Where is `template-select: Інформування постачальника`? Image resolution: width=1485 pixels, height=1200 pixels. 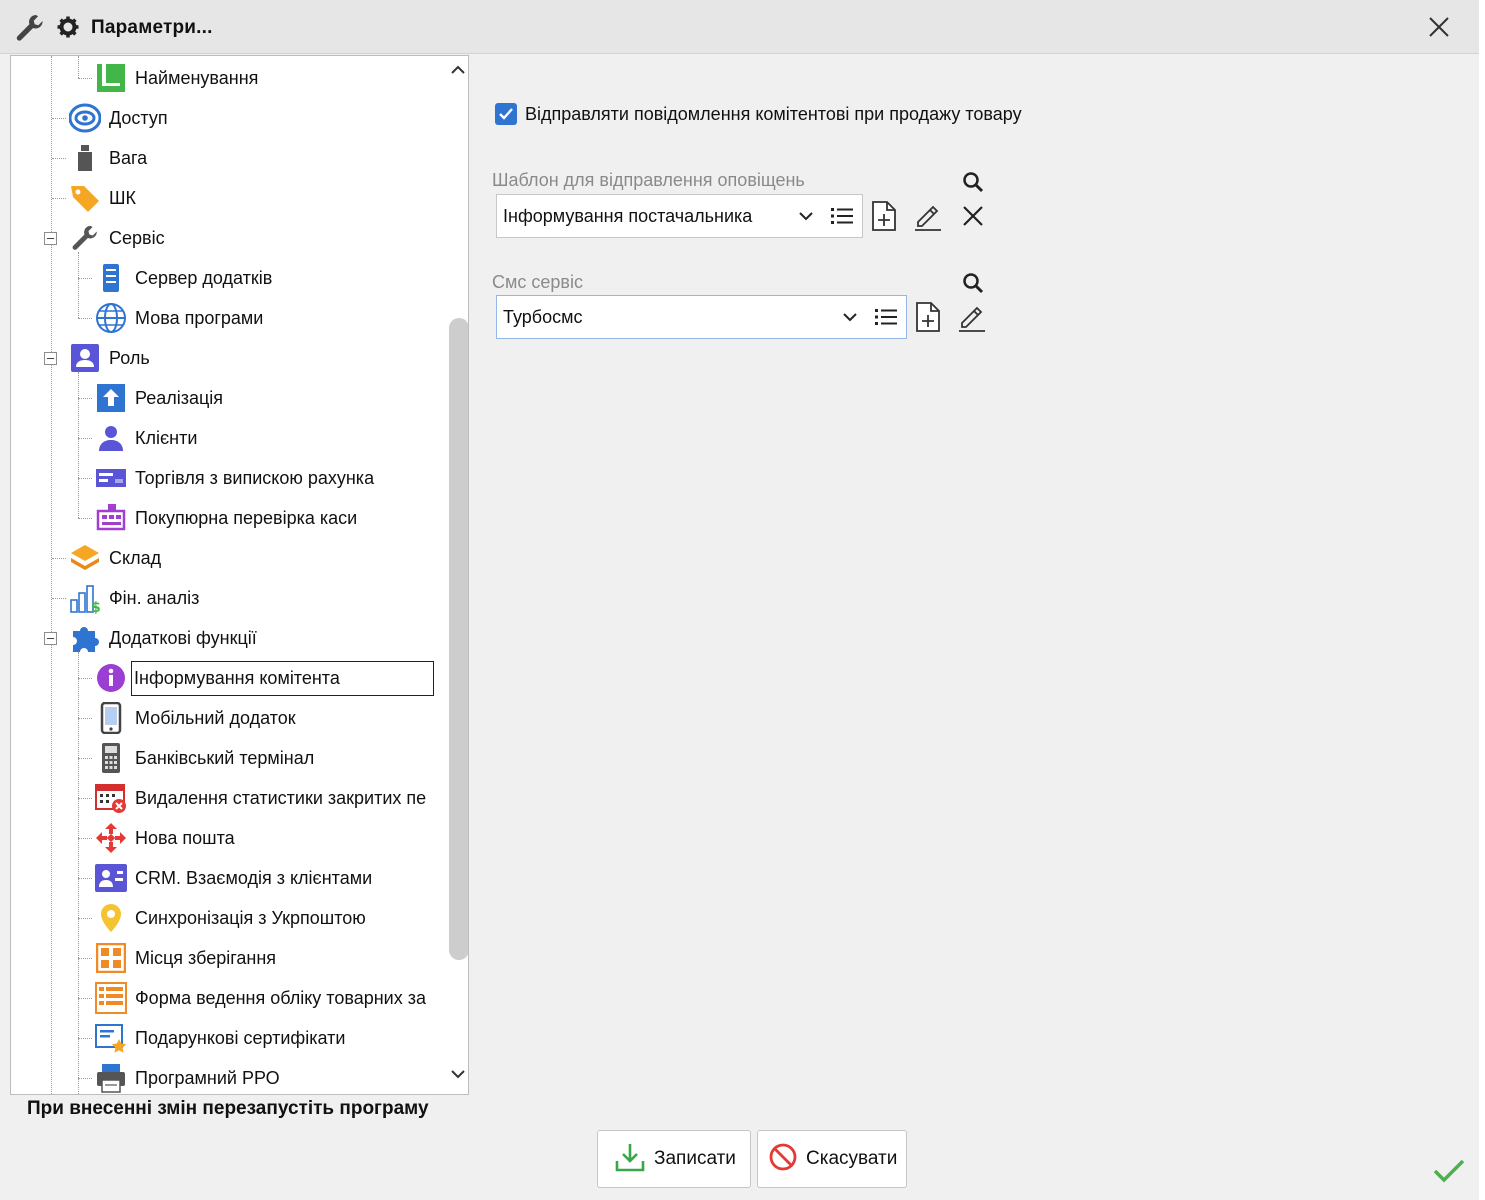 template-select: Інформування постачальника is located at coordinates (679, 216).